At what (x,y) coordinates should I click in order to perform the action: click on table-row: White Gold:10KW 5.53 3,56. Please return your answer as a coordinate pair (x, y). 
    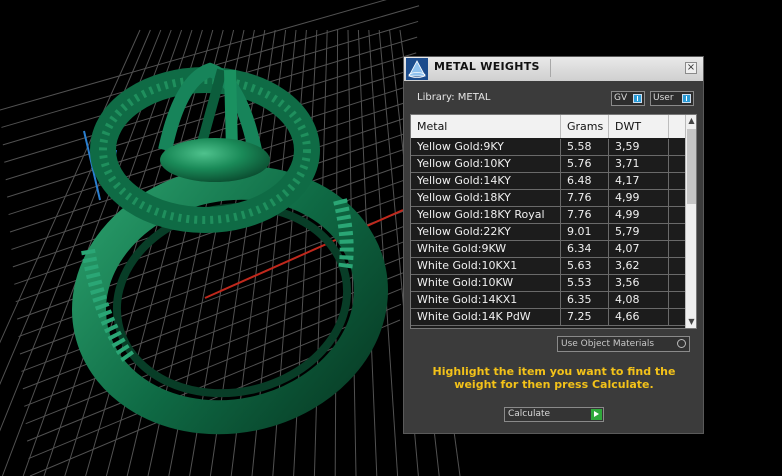
    Looking at the image, I should click on (548, 283).